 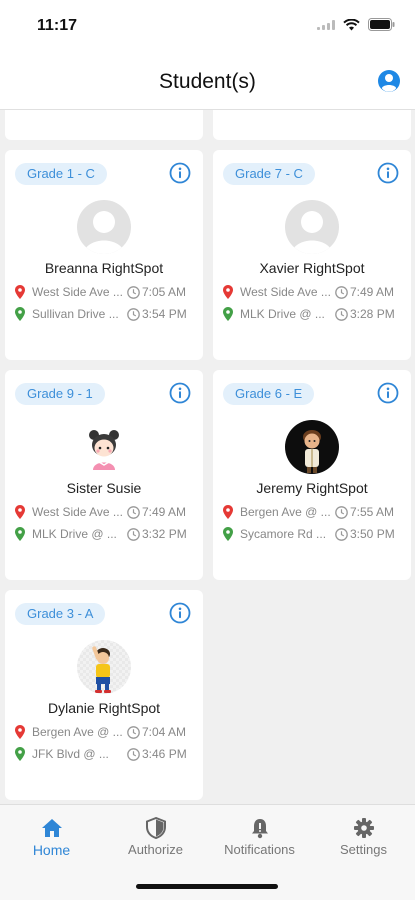 I want to click on student-name: Breanna RightSpot, so click(x=104, y=268).